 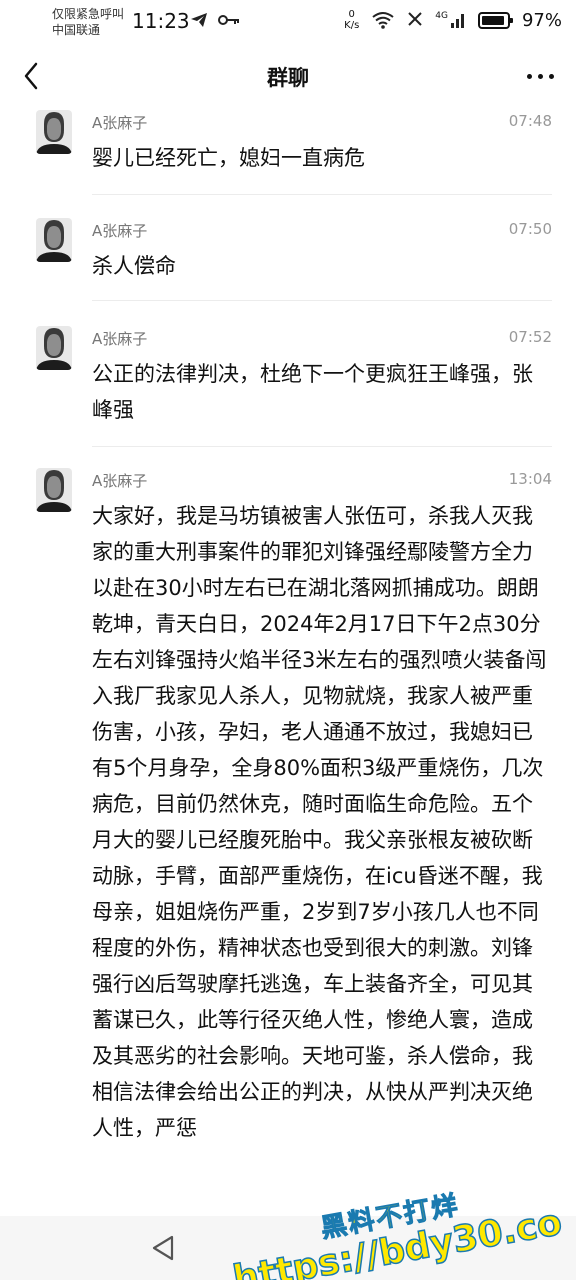 I want to click on message-text: 公正的法律判决，杜绝下一个更疯狂王峰强，张峰强, so click(x=312, y=392).